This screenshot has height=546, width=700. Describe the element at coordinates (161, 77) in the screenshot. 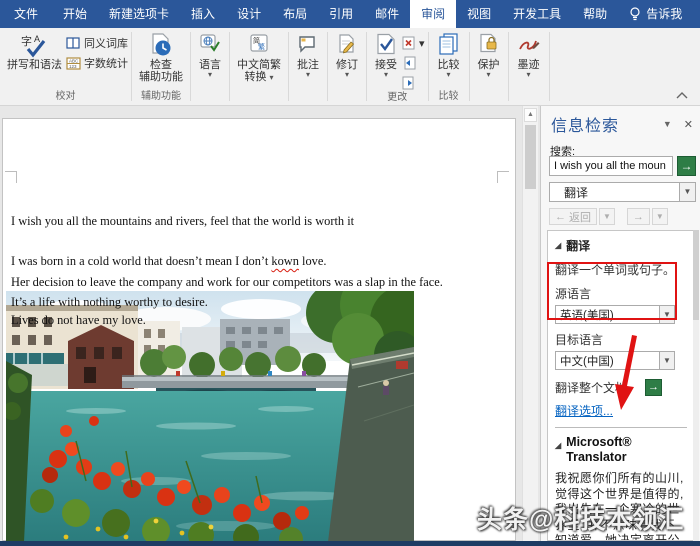

I see `check-accessibility-label2: 辅助功能` at that location.